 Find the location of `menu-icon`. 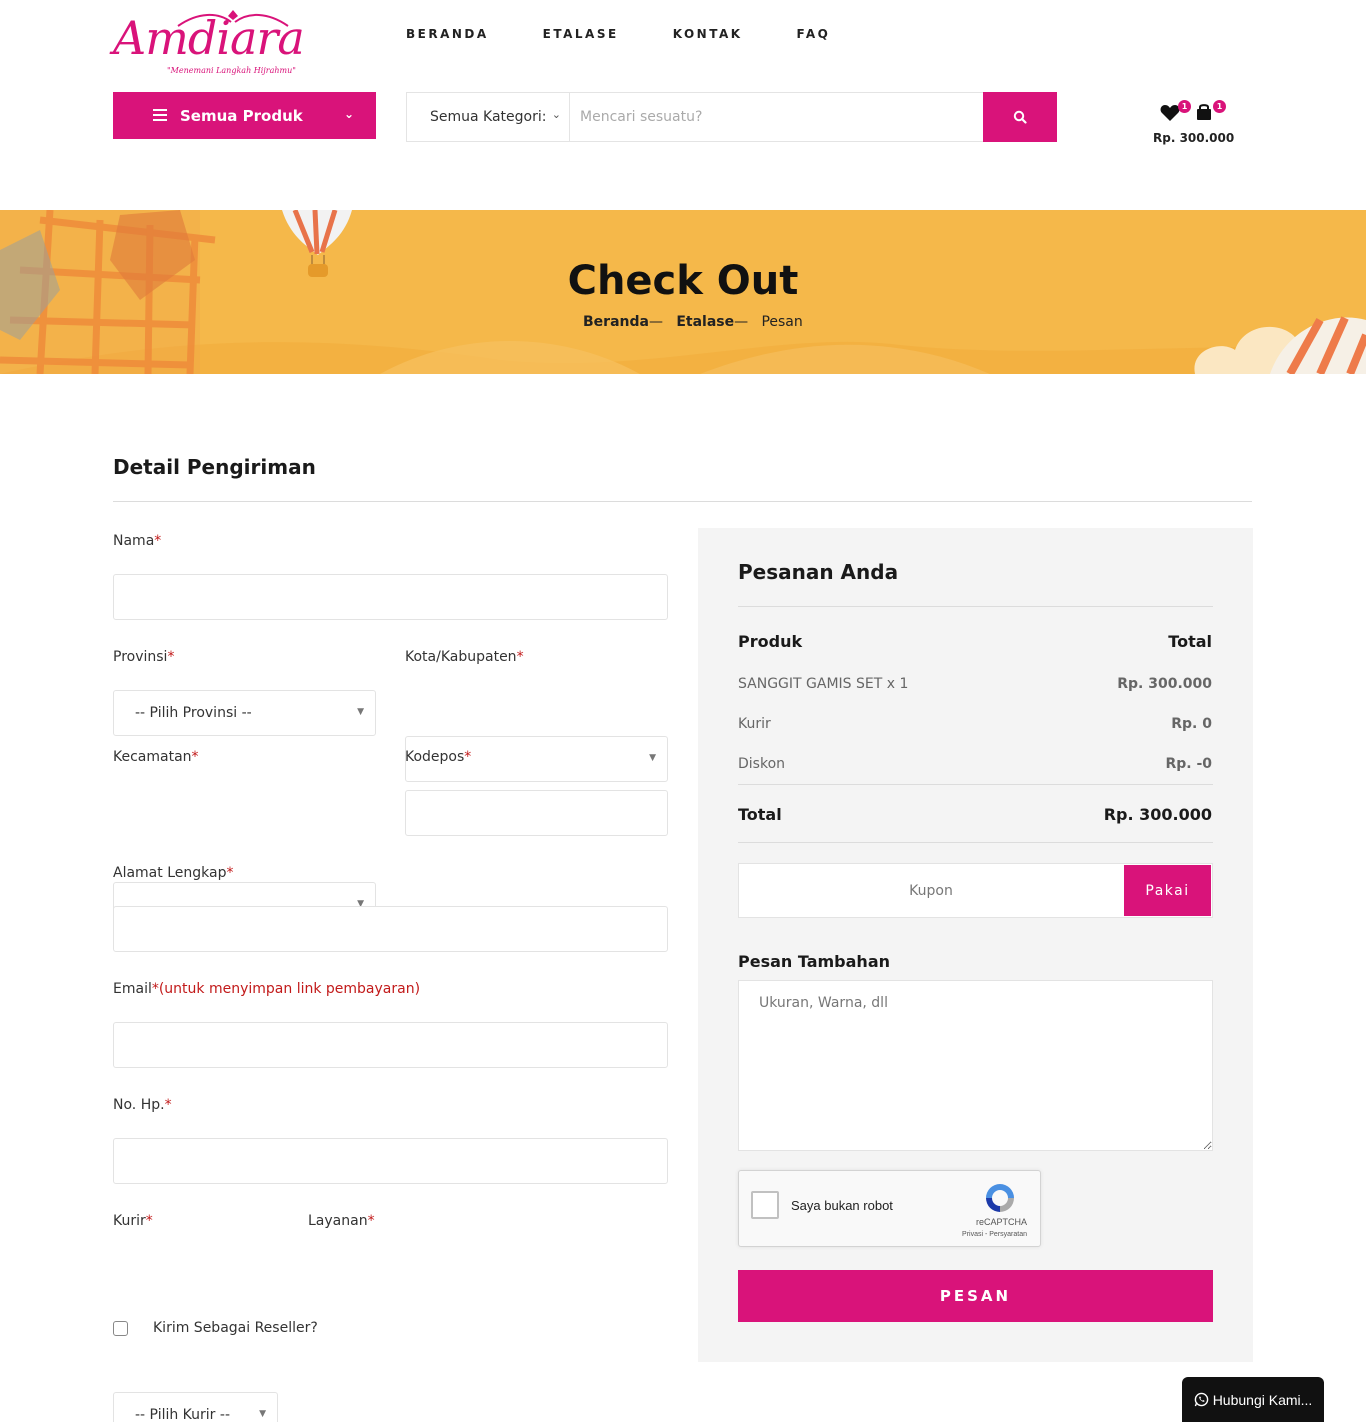

menu-icon is located at coordinates (160, 115).